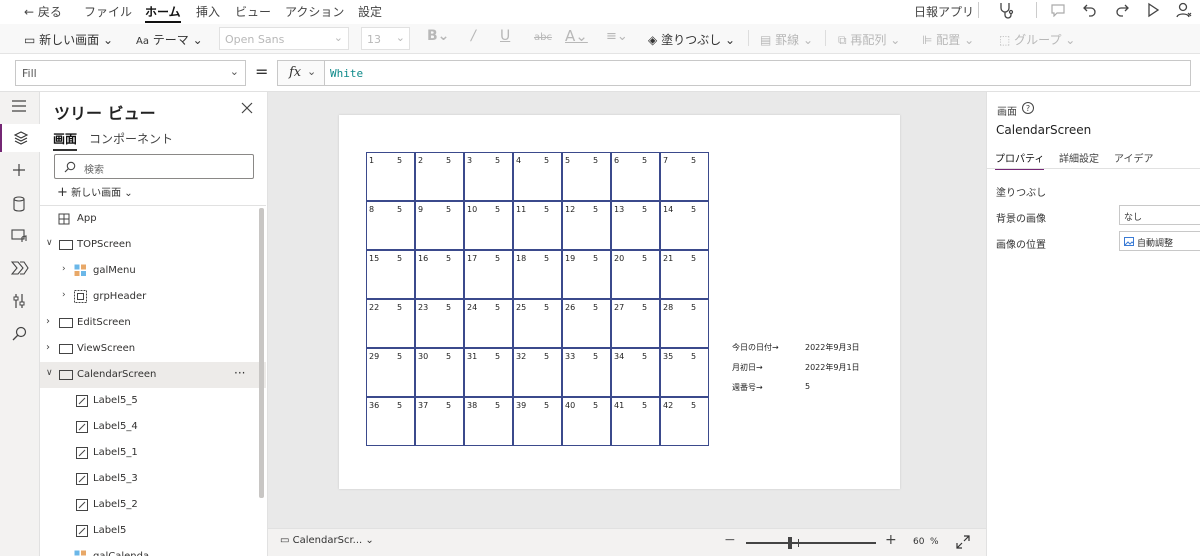 This screenshot has height=556, width=1200. What do you see at coordinates (635, 274) in the screenshot?
I see `calendar-cell: 20 5` at bounding box center [635, 274].